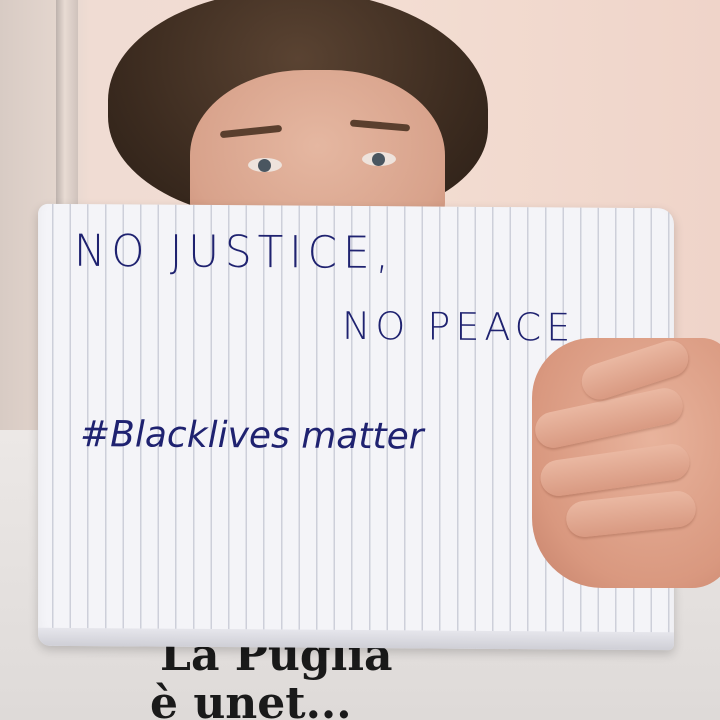 This screenshot has width=720, height=720. I want to click on right-eyebrow, so click(380, 125).